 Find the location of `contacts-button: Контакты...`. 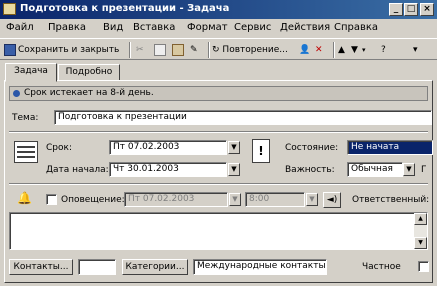

contacts-button: Контакты... is located at coordinates (41, 267).